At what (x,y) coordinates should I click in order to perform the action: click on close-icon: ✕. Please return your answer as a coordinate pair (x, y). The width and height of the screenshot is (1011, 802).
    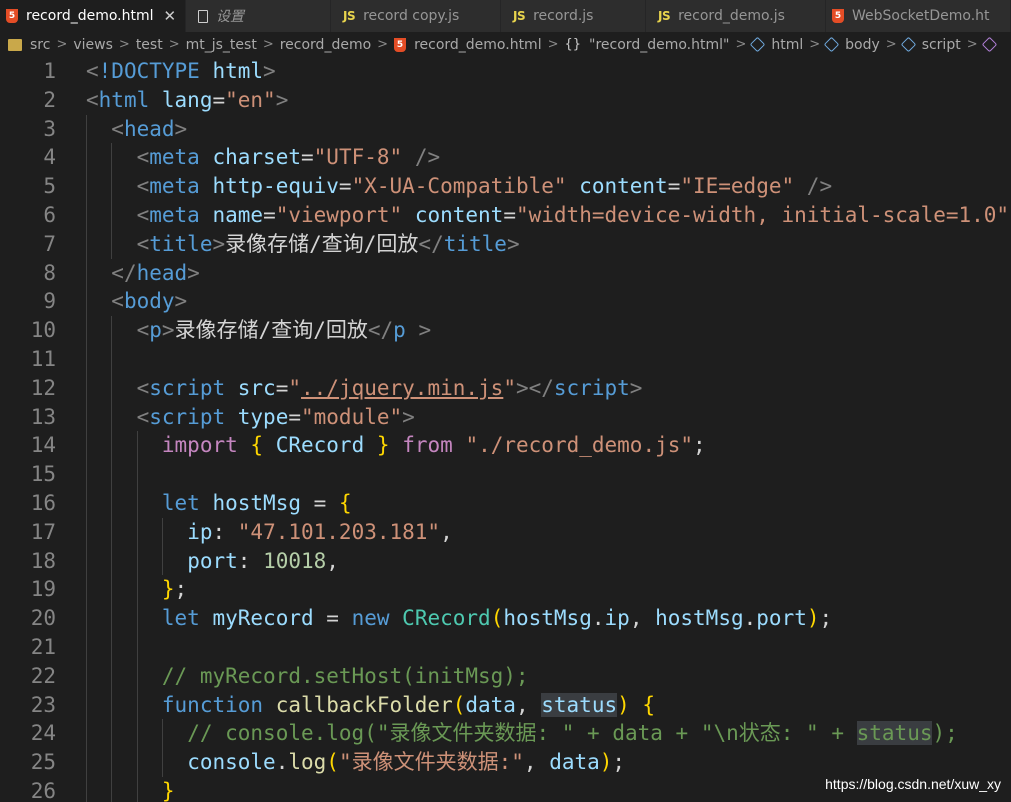
    Looking at the image, I should click on (170, 16).